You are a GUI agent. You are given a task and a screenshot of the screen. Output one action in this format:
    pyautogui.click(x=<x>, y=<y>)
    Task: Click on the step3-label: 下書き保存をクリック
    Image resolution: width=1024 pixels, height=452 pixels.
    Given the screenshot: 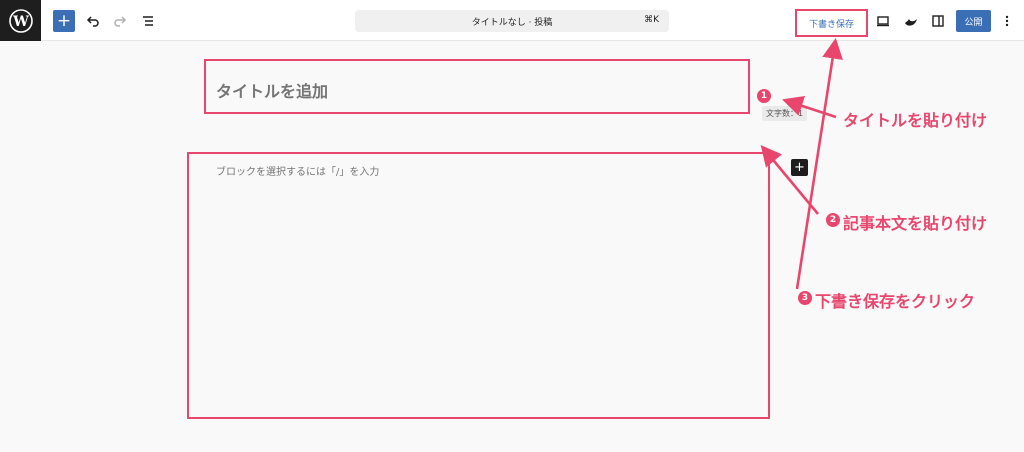 What is the action you would take?
    pyautogui.click(x=895, y=301)
    